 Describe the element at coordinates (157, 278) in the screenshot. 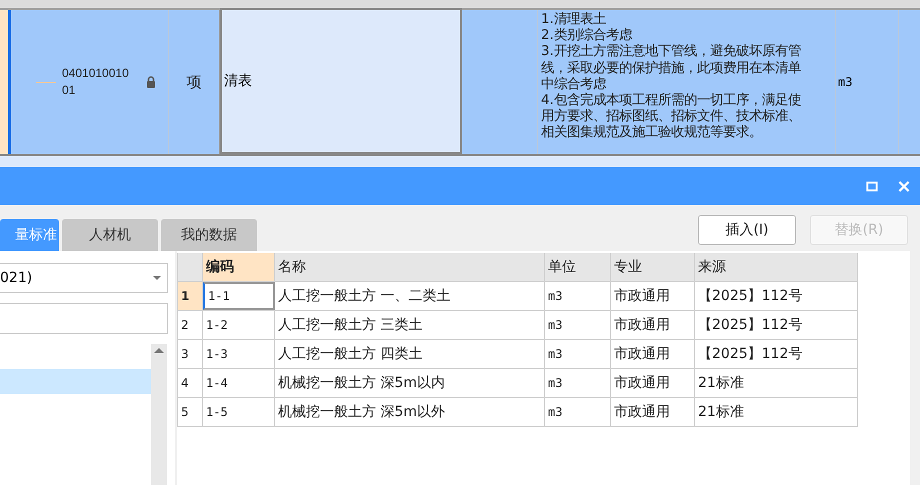

I see `caret-icon` at that location.